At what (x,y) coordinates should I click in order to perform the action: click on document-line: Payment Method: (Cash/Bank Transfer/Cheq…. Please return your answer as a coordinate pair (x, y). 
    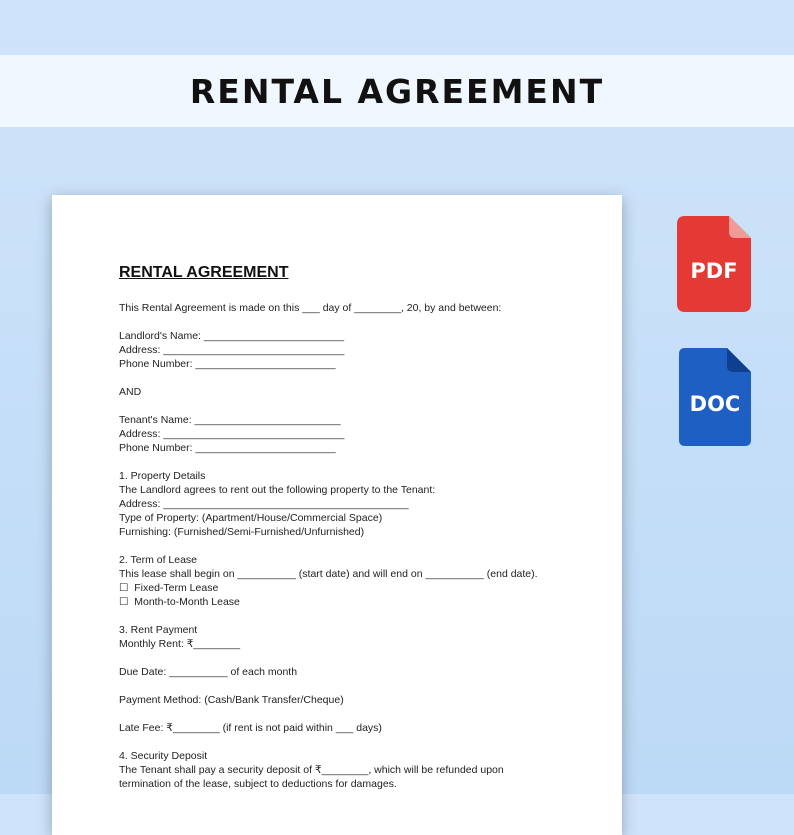
    Looking at the image, I should click on (231, 700).